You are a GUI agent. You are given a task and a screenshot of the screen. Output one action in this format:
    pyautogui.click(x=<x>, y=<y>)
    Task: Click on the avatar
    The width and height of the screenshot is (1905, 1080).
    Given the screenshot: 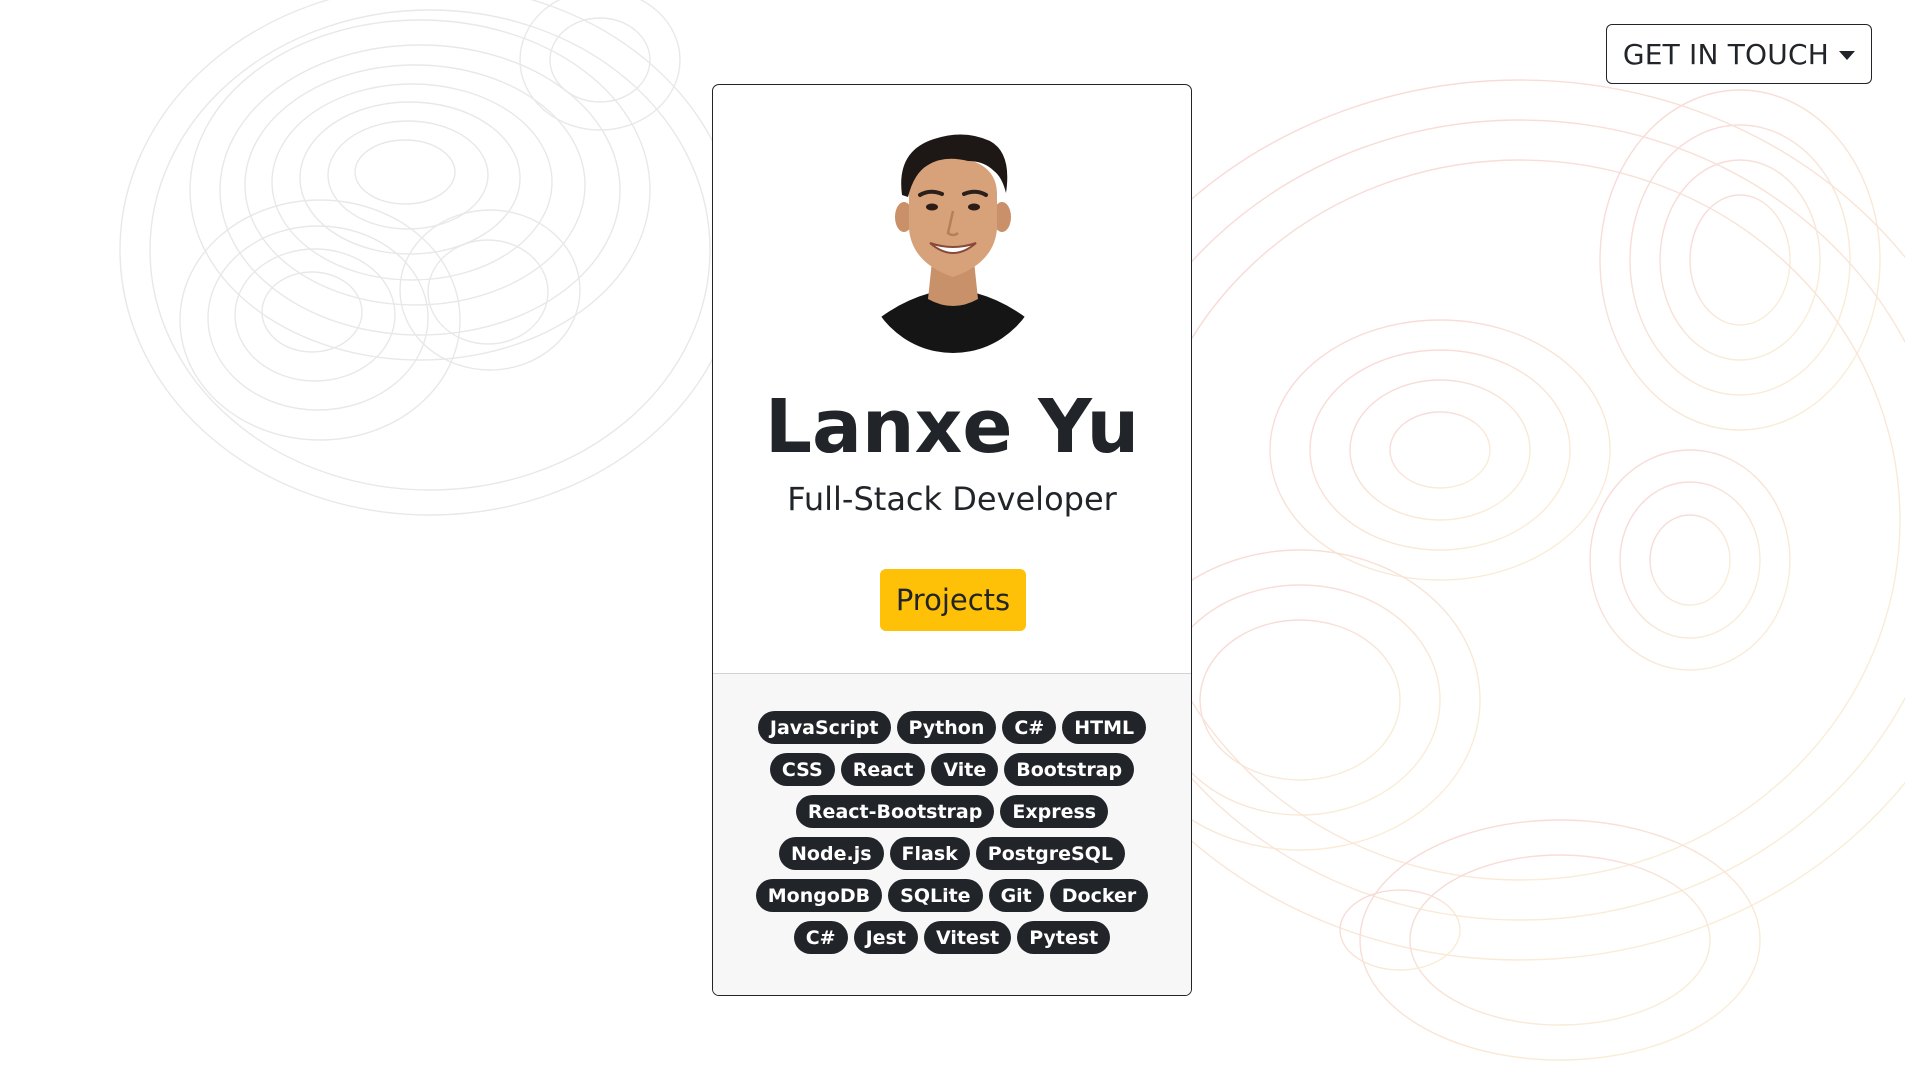 What is the action you would take?
    pyautogui.click(x=953, y=243)
    